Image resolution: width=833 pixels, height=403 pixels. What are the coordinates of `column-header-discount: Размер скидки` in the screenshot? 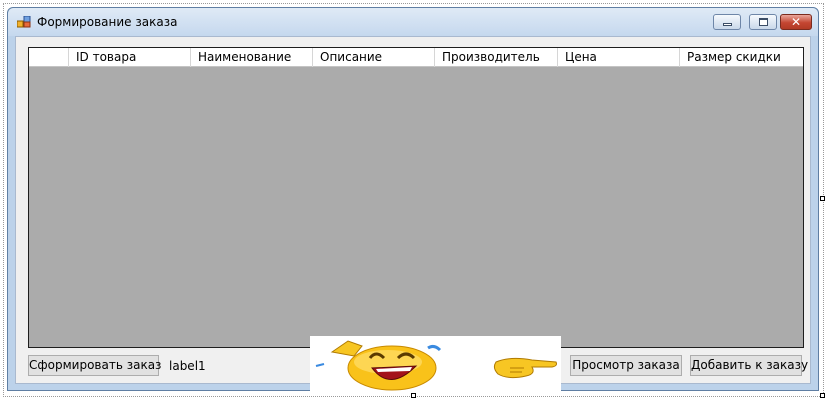 It's located at (741, 57).